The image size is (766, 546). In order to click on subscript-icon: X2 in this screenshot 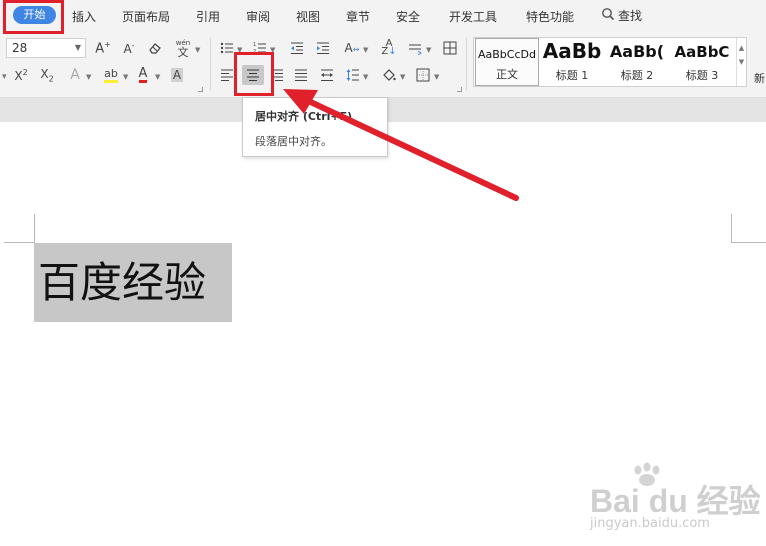, I will do `click(47, 75)`.